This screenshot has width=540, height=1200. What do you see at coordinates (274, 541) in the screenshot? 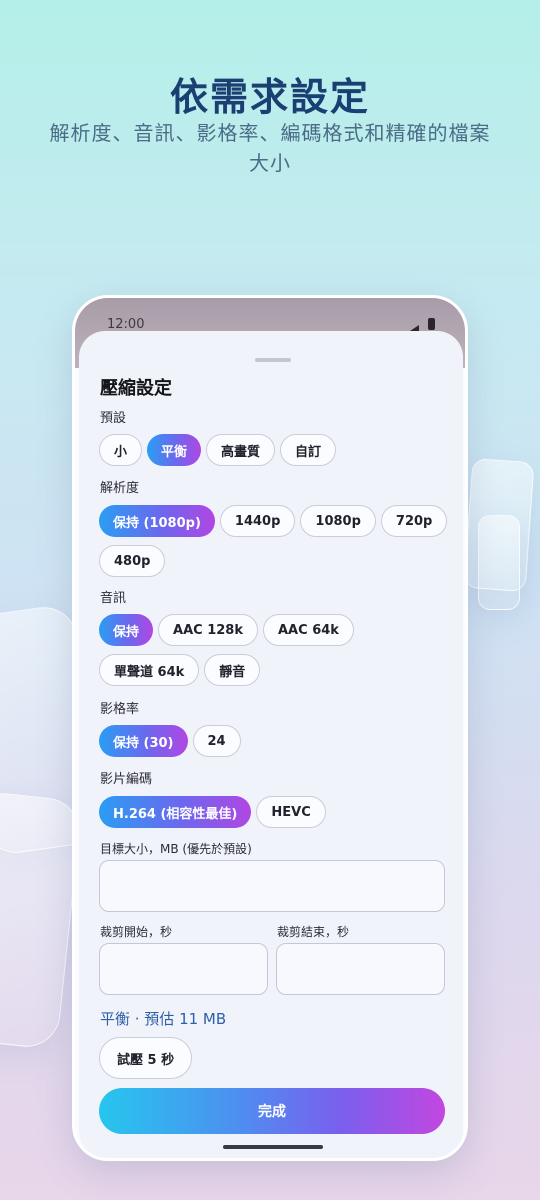
I see `resolution-chip-group: 保持 (1080p) 1440p 1080p 720p 480p` at bounding box center [274, 541].